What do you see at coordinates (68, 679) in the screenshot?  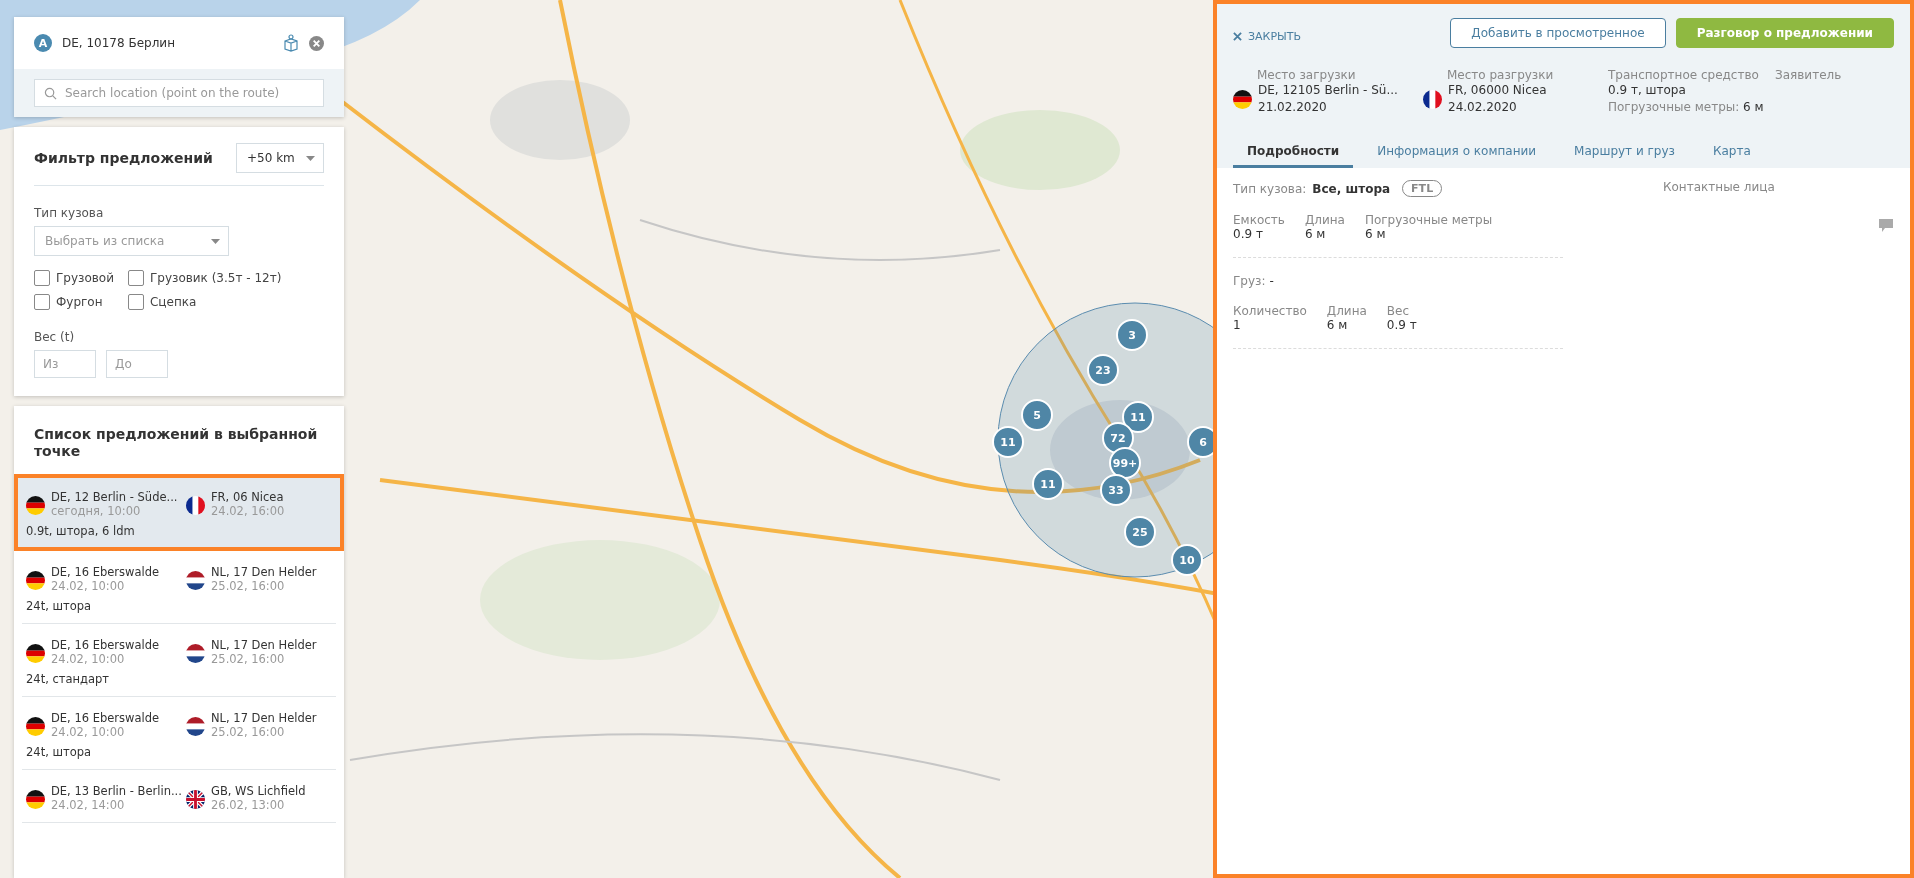 I see `offer-summary: 24t, стандарт` at bounding box center [68, 679].